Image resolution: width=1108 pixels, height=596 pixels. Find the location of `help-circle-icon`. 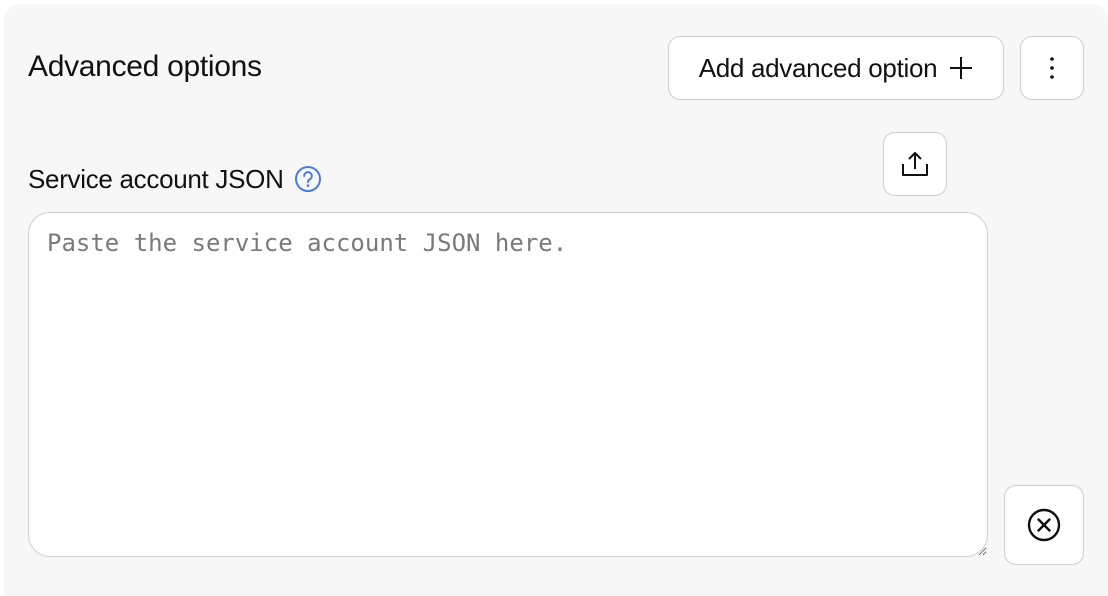

help-circle-icon is located at coordinates (308, 179).